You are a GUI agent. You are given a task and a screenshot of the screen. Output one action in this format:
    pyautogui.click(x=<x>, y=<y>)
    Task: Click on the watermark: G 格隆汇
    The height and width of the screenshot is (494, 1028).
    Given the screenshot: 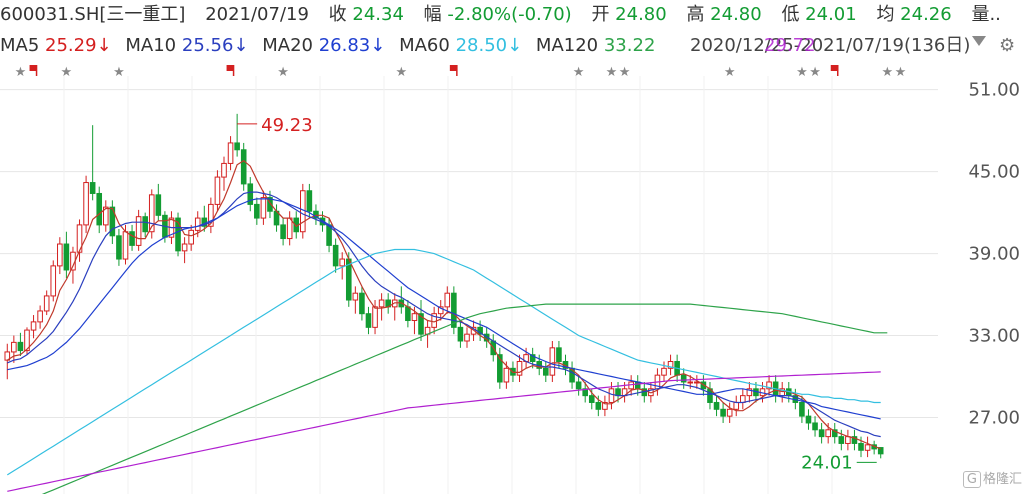 What is the action you would take?
    pyautogui.click(x=992, y=478)
    